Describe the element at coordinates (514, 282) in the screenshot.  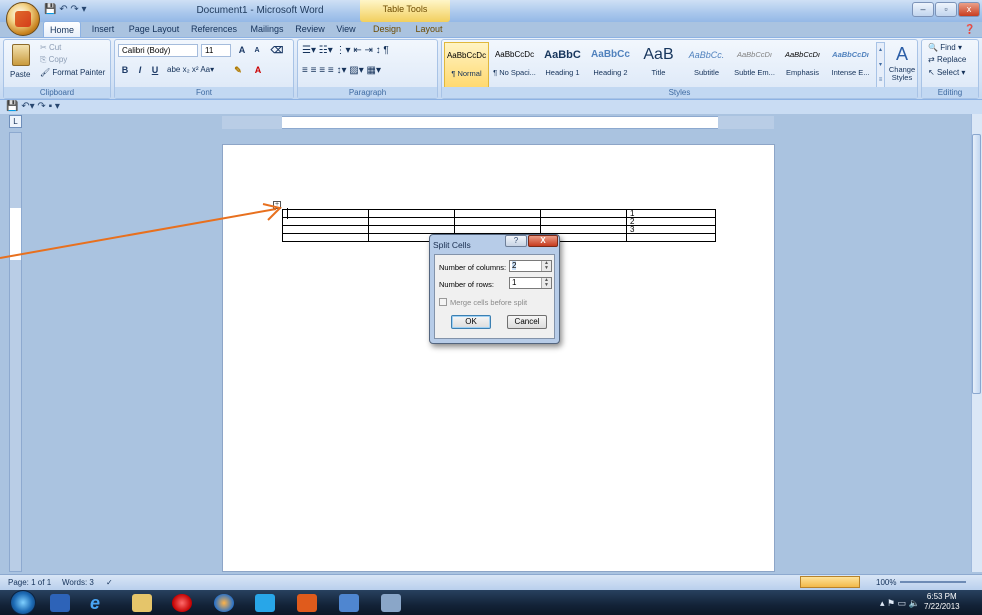
I see `rows-value: 1` at that location.